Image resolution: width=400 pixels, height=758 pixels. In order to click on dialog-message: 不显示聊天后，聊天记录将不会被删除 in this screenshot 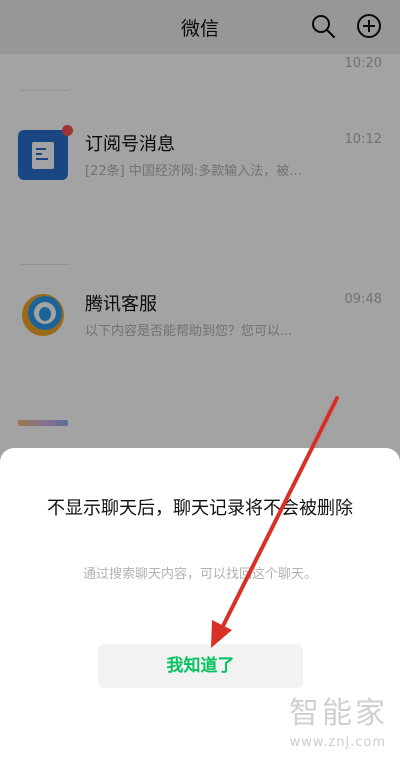, I will do `click(200, 508)`.